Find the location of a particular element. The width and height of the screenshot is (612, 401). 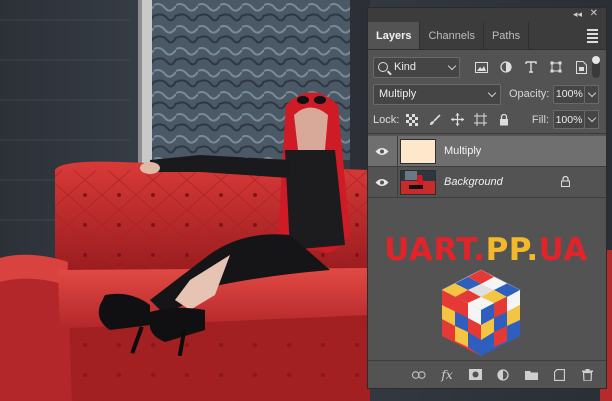

link-layers-icon is located at coordinates (419, 375).